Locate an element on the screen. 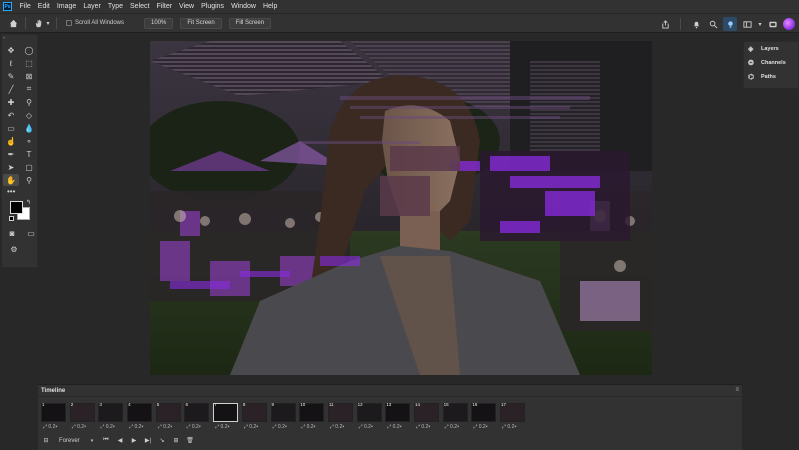 Image resolution: width=799 pixels, height=450 pixels. home-icon is located at coordinates (13, 23).